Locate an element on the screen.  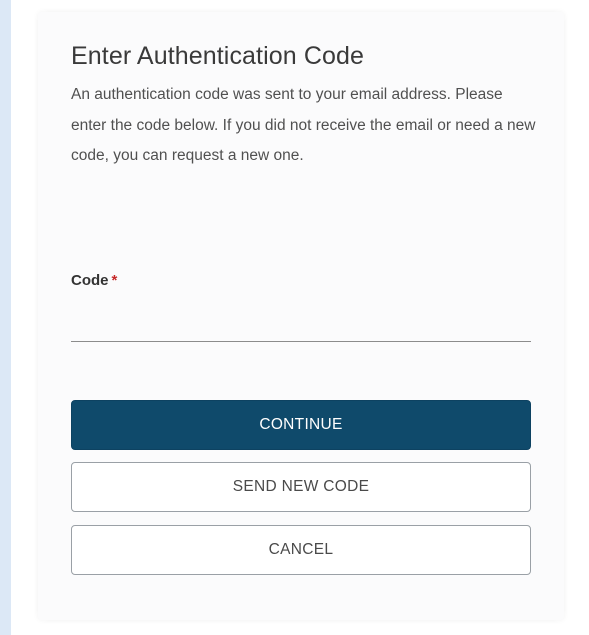
code-label-text: Code is located at coordinates (90, 280).